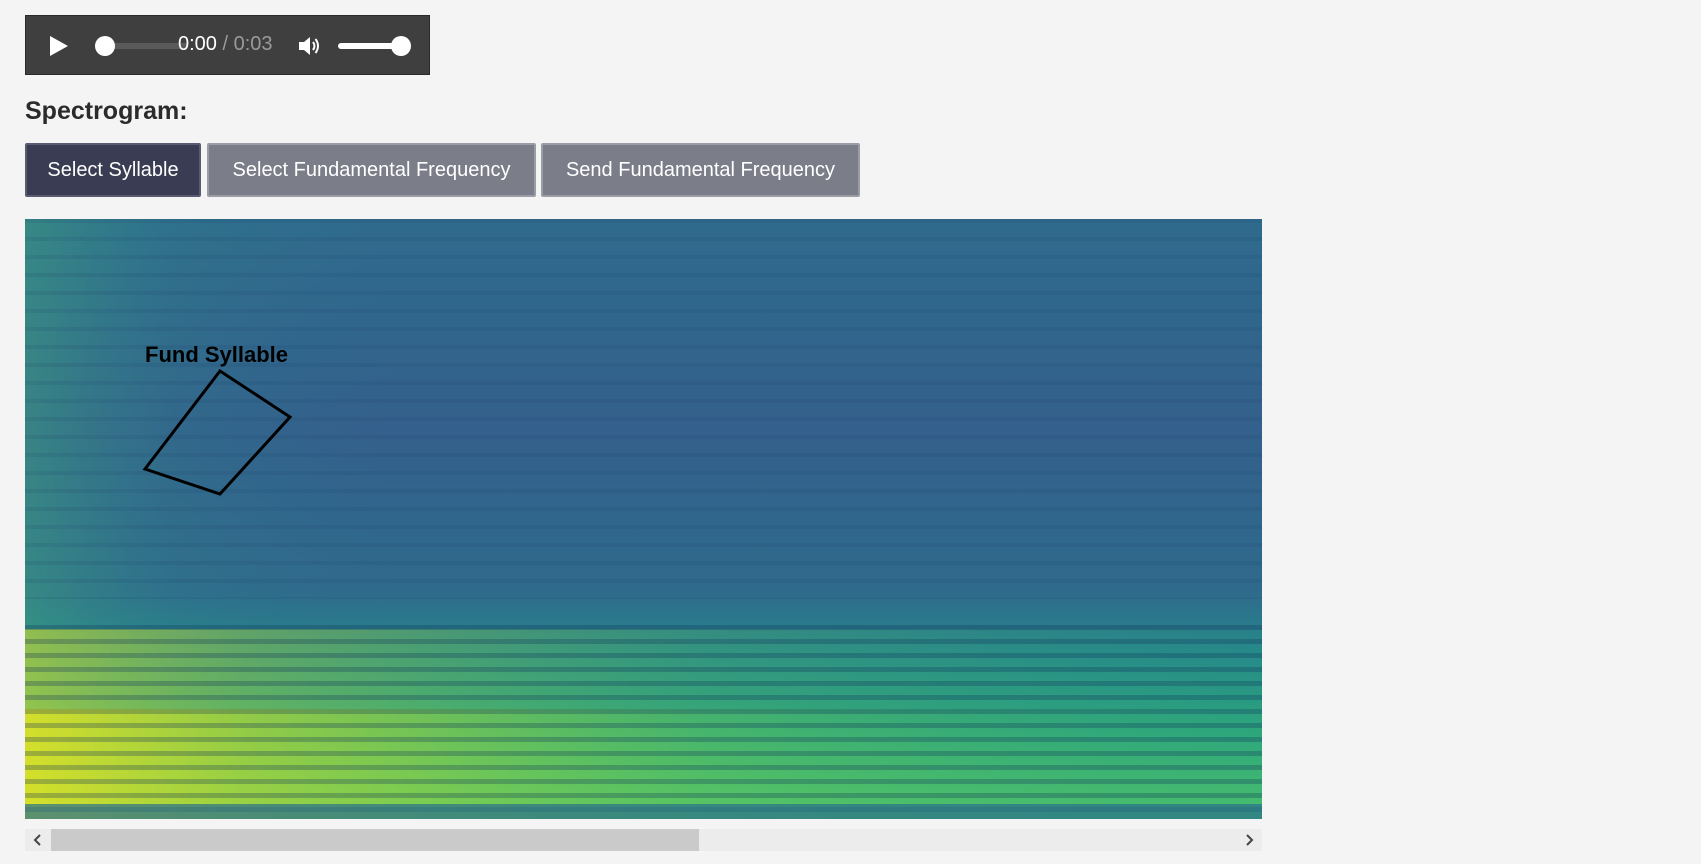 This screenshot has height=864, width=1701. What do you see at coordinates (371, 170) in the screenshot?
I see `select-fundamental-frequency-button: Select Fundamental Frequency` at bounding box center [371, 170].